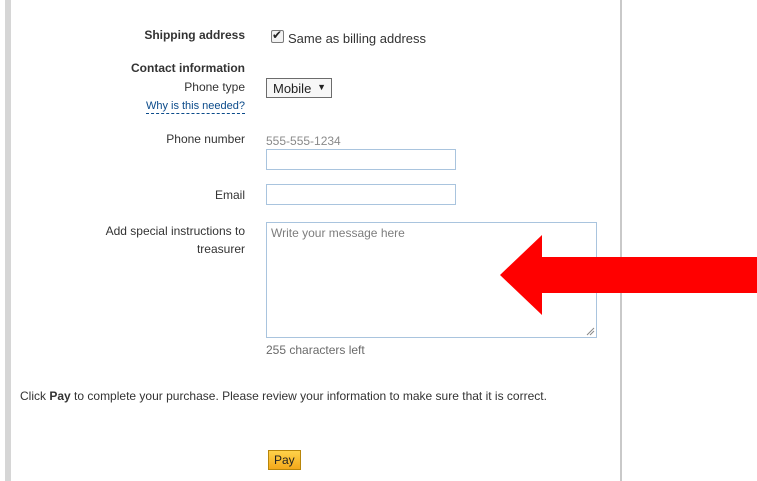  Describe the element at coordinates (33, 396) in the screenshot. I see `review-prefix: Click` at that location.